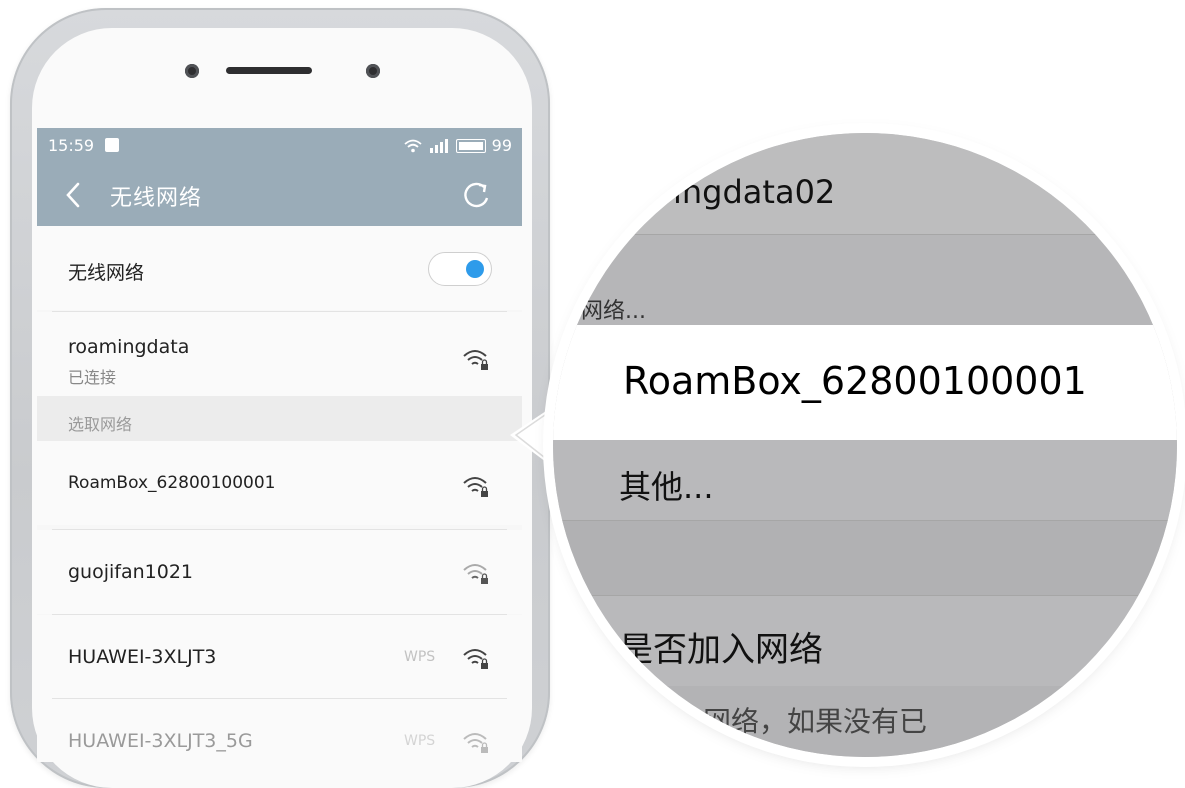 This screenshot has height=788, width=1185. Describe the element at coordinates (501, 145) in the screenshot. I see `battery-level: 99` at that location.